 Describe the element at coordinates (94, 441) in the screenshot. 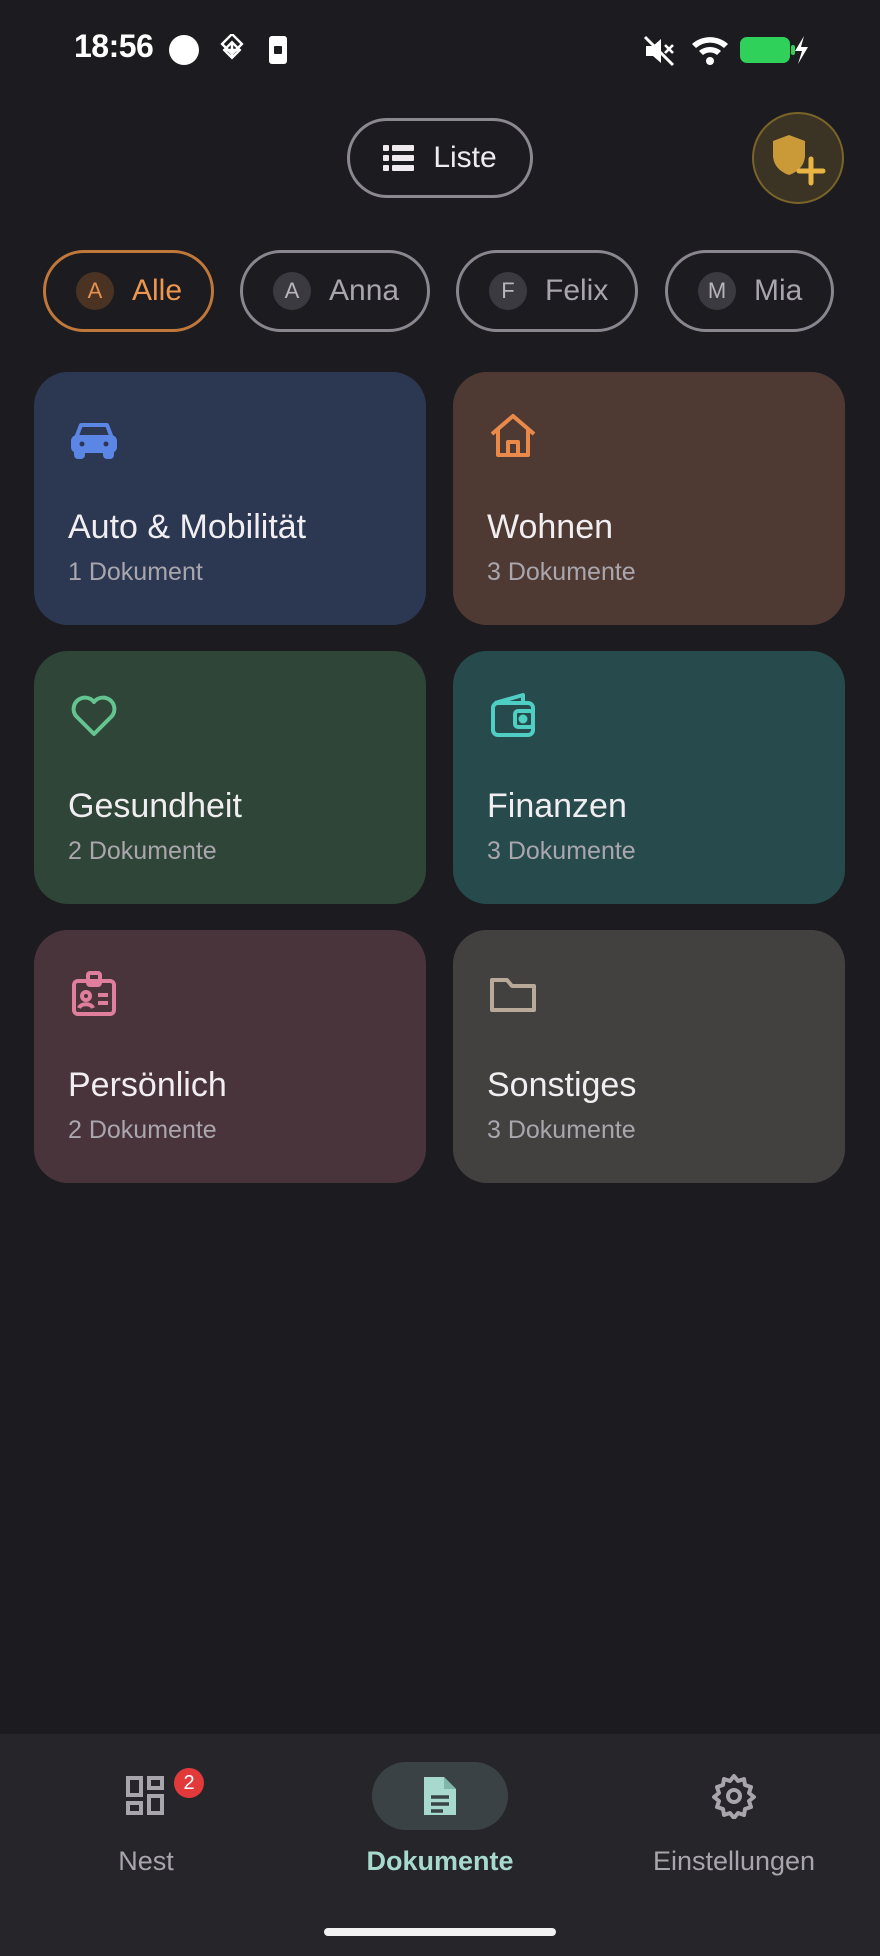

I see `car-icon` at that location.